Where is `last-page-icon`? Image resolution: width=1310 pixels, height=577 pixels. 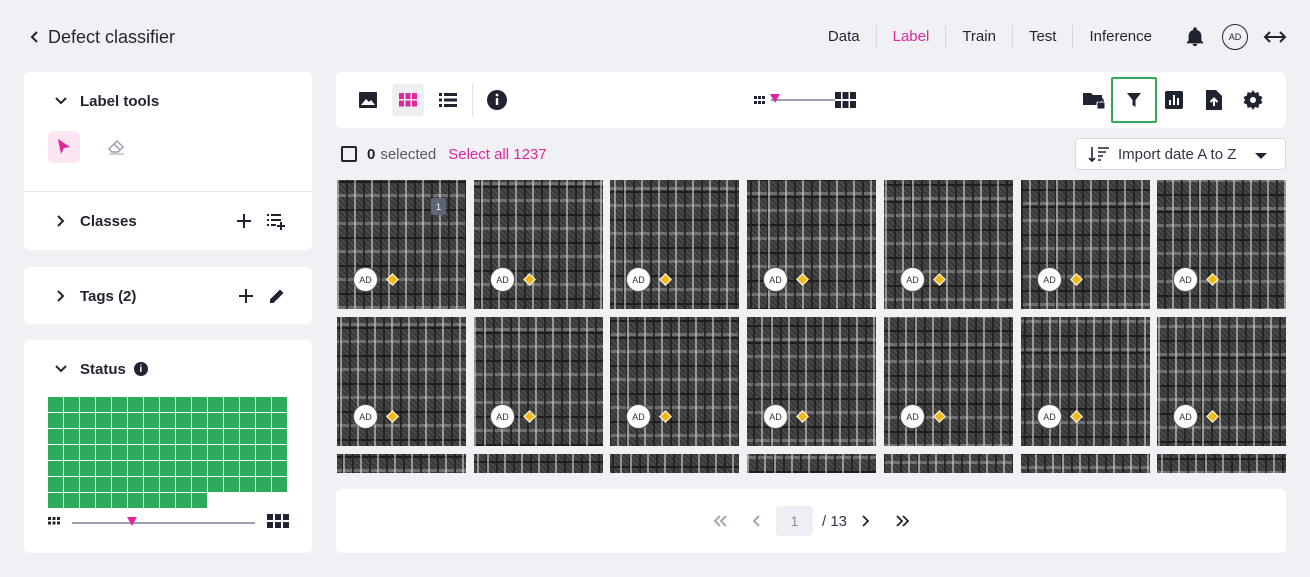 last-page-icon is located at coordinates (903, 521).